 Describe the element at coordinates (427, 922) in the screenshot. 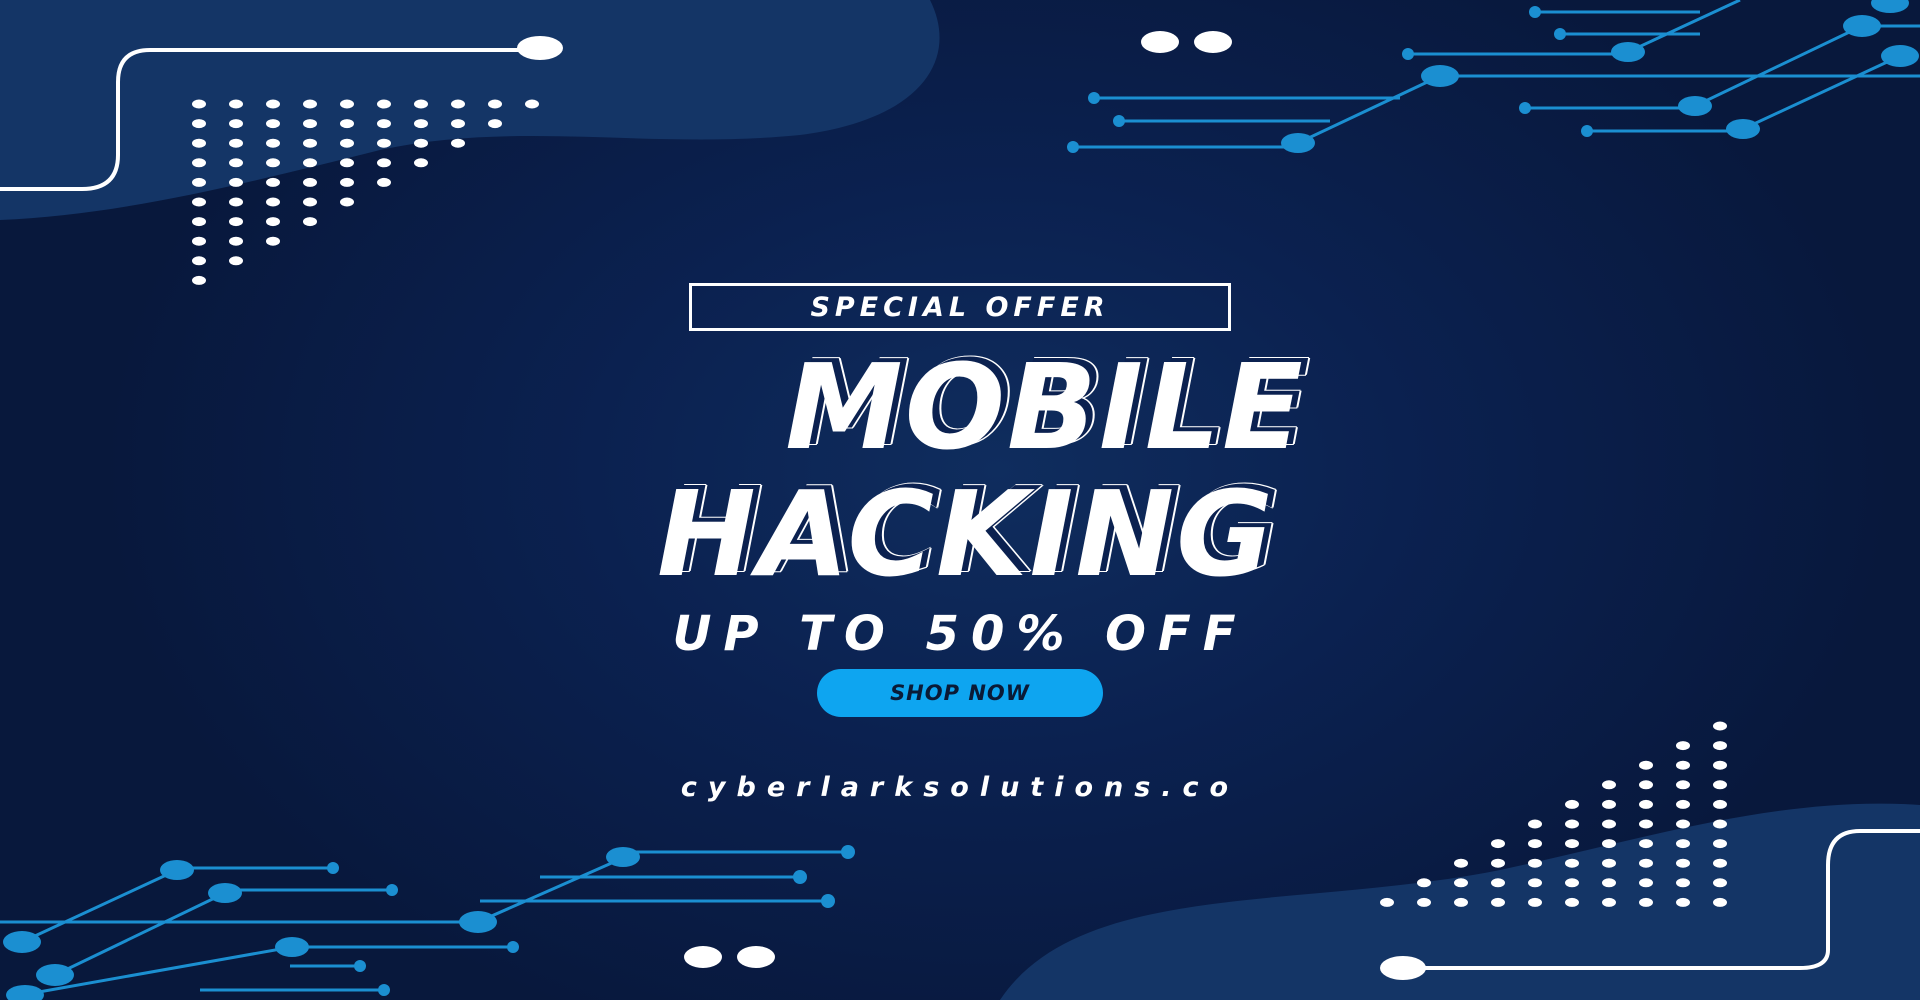

I see `bottom-left-circuit` at that location.